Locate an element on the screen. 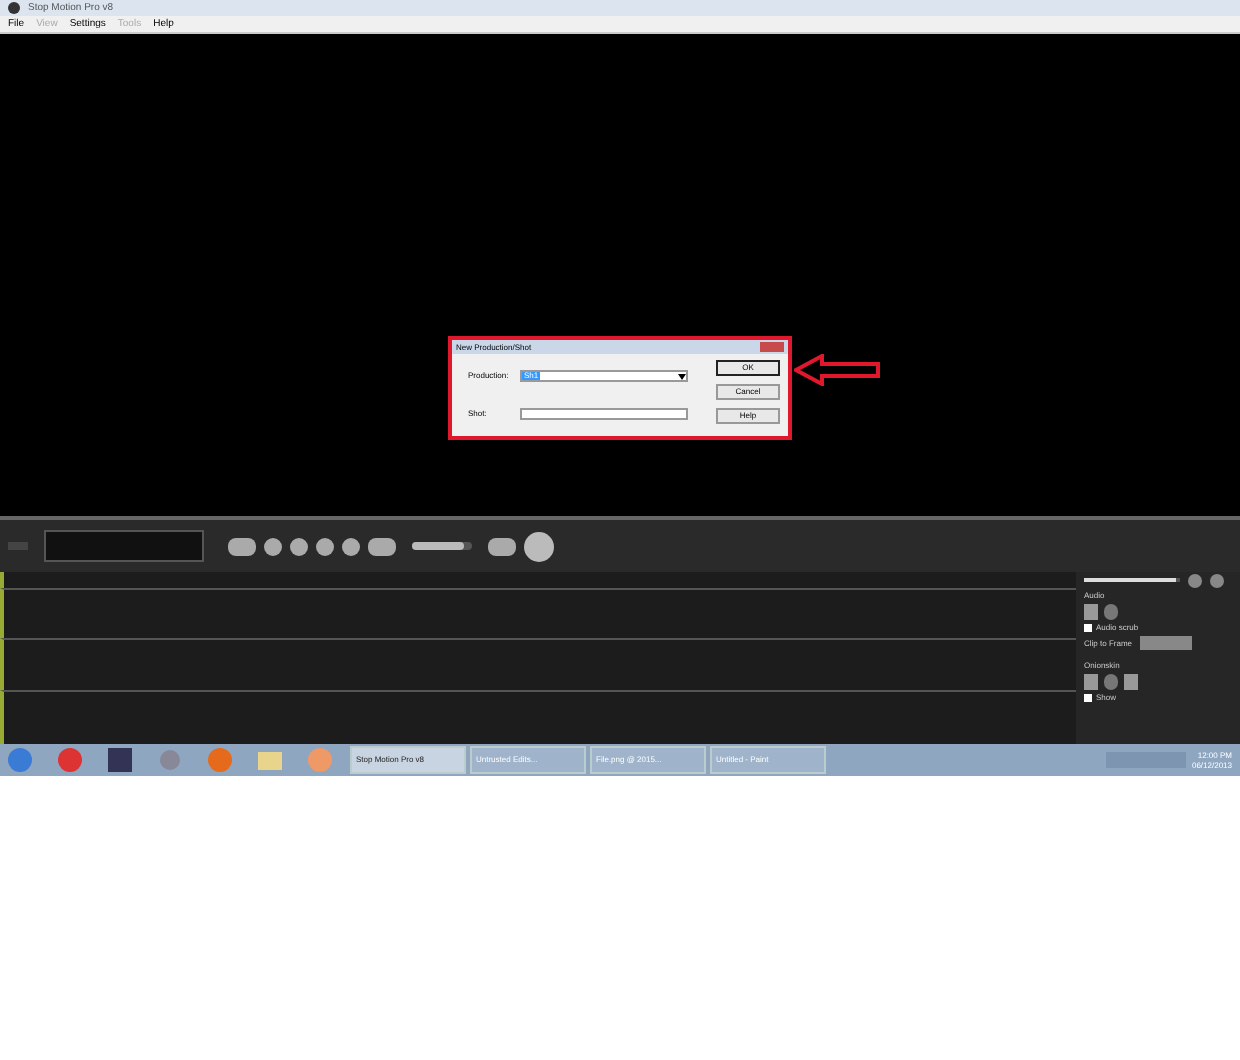  folder-icon is located at coordinates (270, 760).